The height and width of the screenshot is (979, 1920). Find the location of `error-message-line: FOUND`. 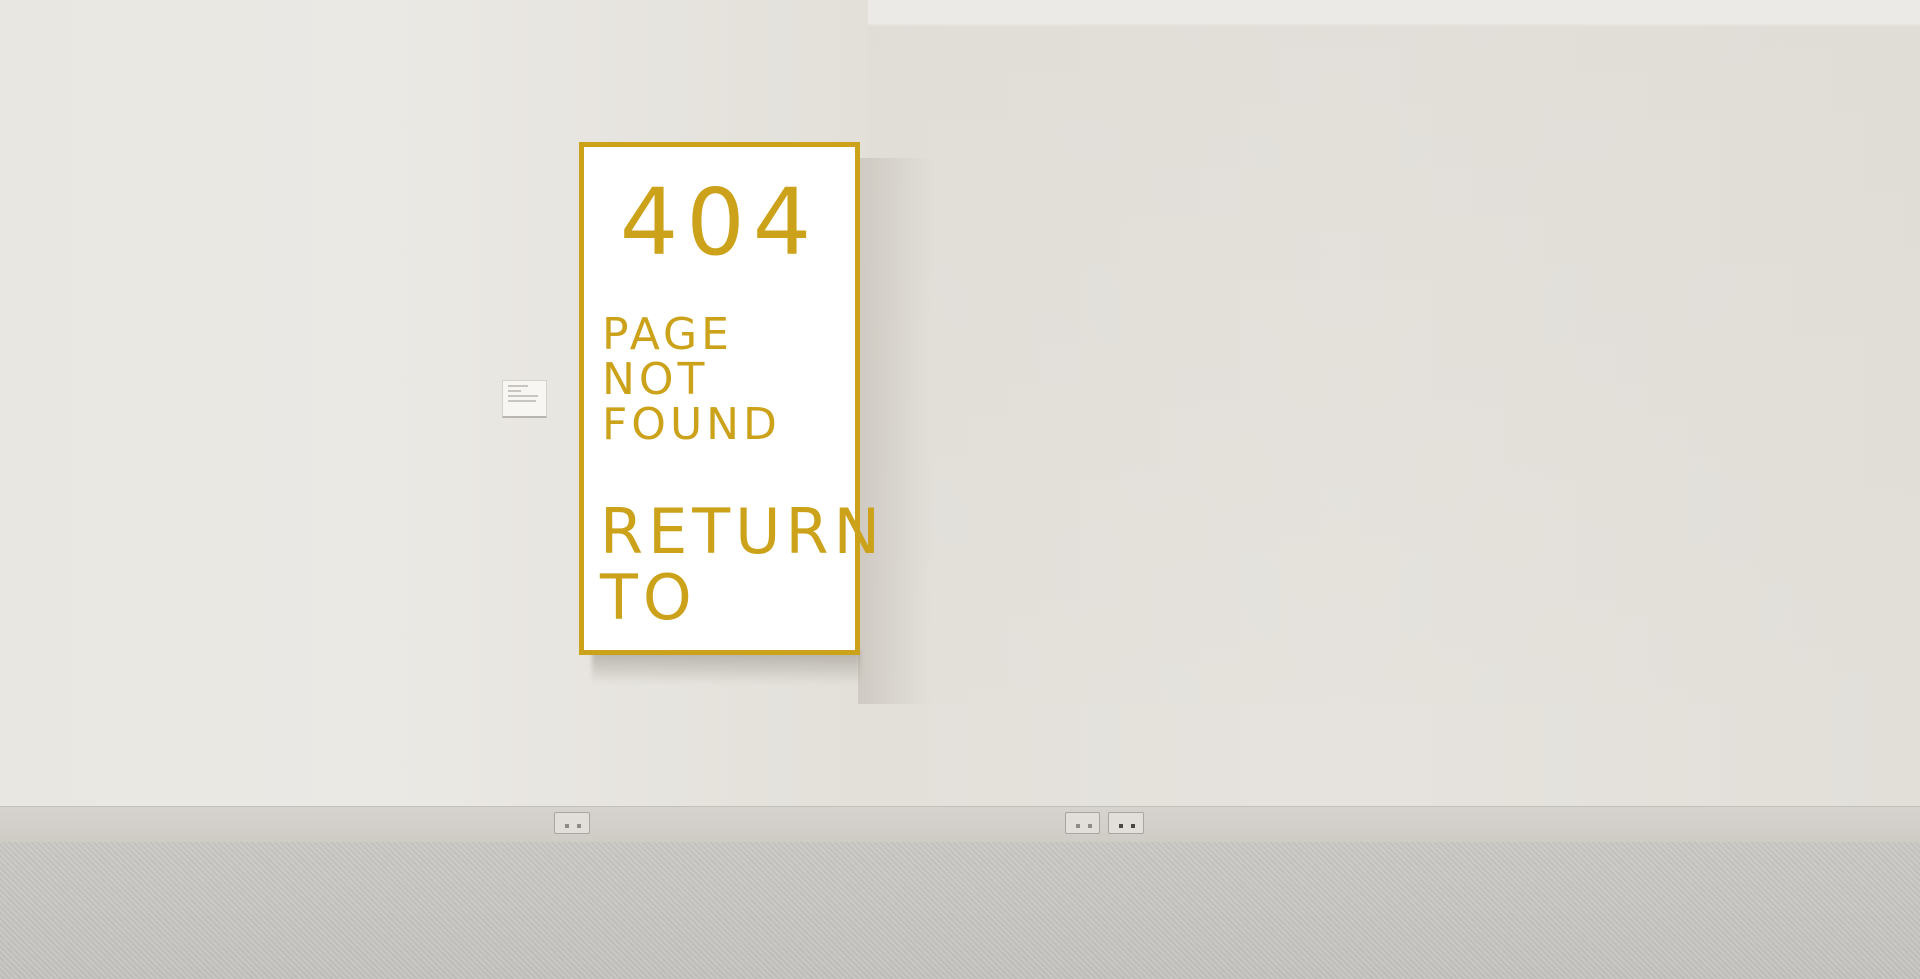

error-message-line: FOUND is located at coordinates (691, 424).